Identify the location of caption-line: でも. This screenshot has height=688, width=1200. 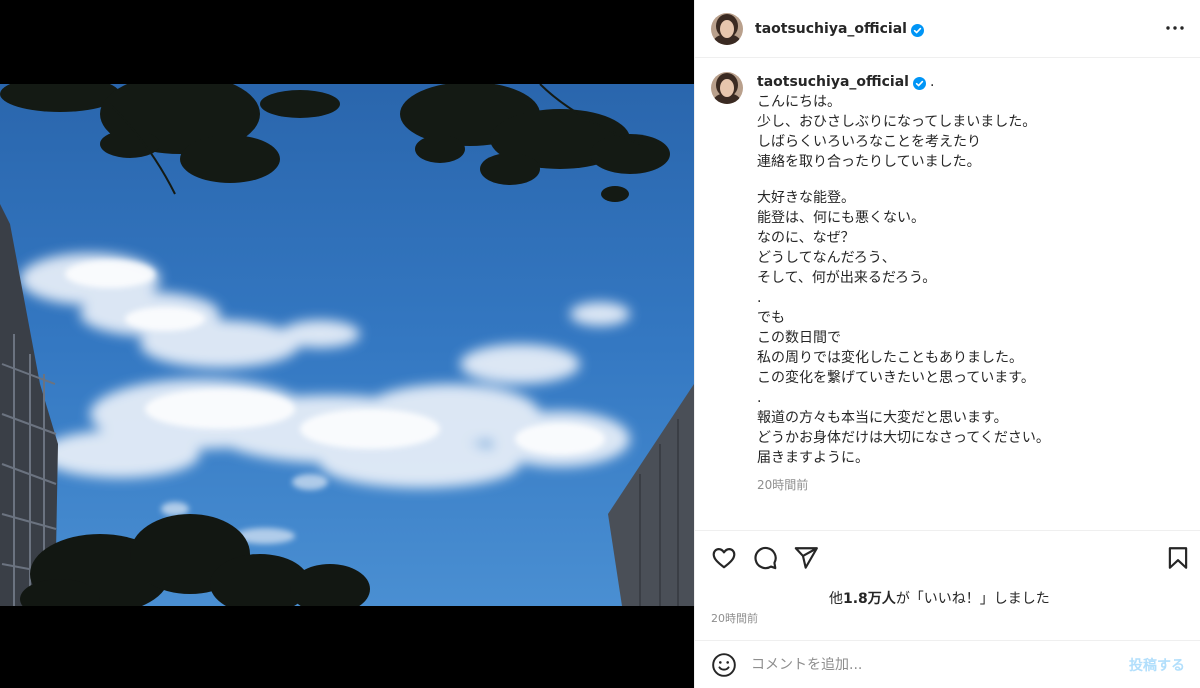
(771, 318).